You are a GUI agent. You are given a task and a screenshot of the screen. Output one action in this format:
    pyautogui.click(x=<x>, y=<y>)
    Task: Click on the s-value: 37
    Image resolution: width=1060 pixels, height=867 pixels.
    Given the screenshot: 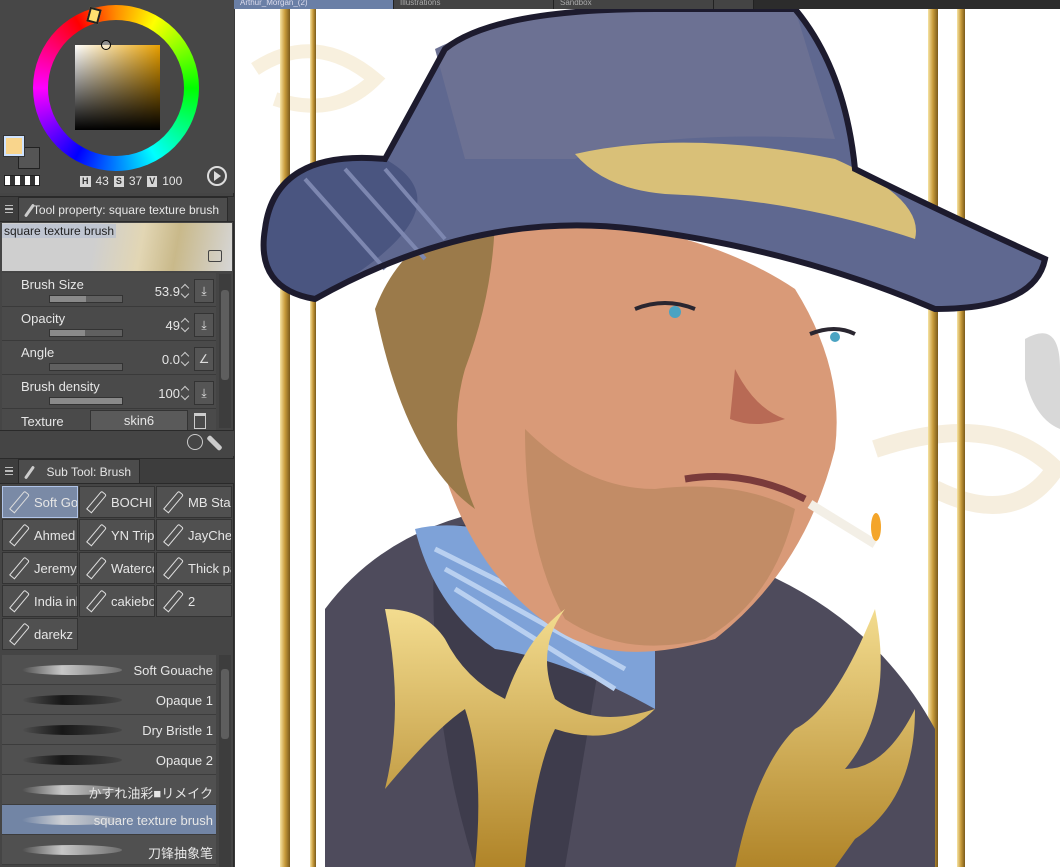 What is the action you would take?
    pyautogui.click(x=135, y=181)
    